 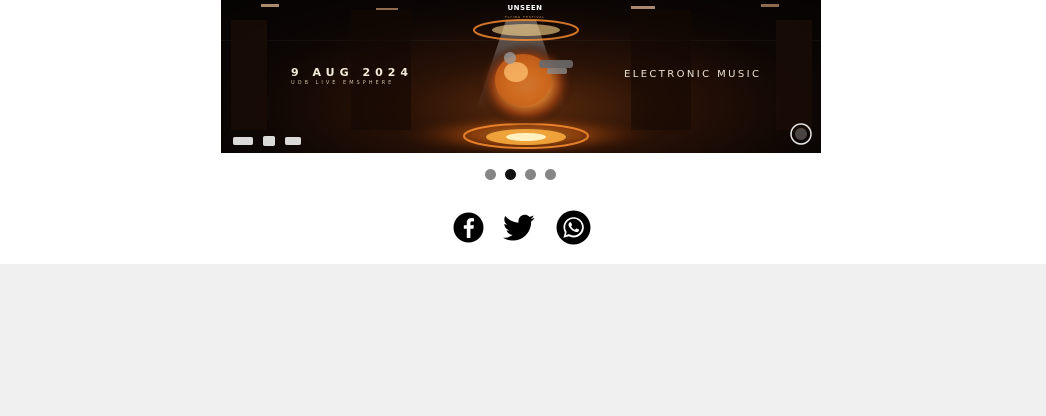 I want to click on banner-genre: ELECTRONIC MUSIC, so click(x=693, y=74).